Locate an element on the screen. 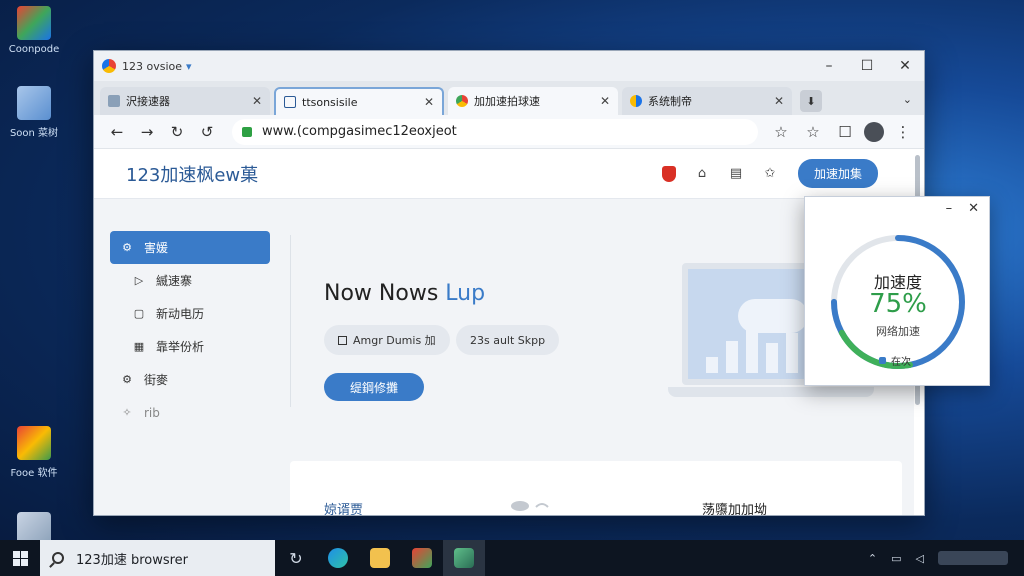  tab-list-chevron-icon: ⌄ is located at coordinates (907, 99).